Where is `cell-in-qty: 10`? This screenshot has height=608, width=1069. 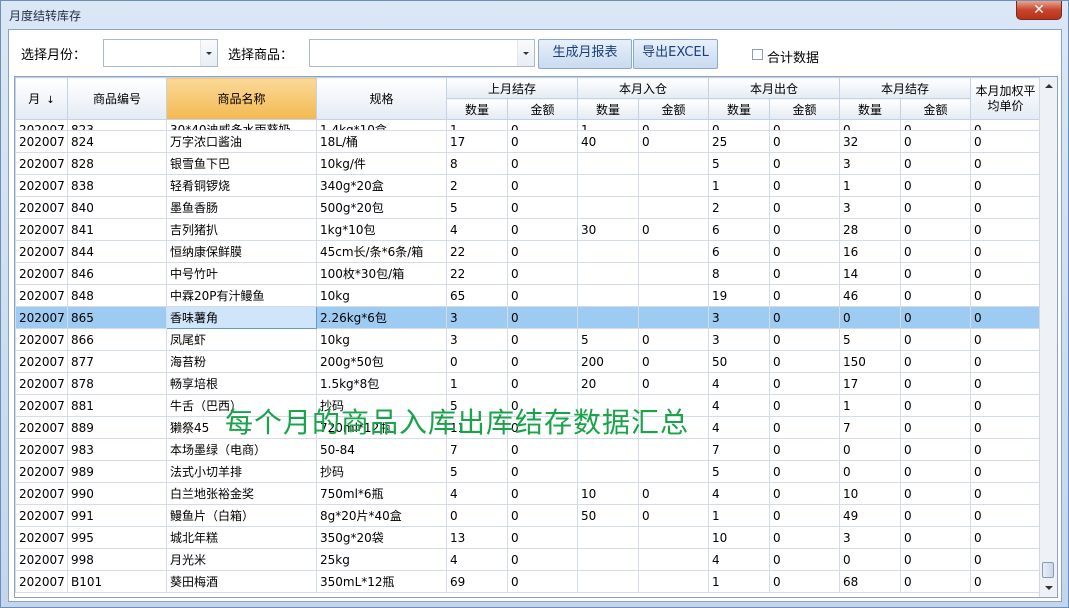
cell-in-qty: 10 is located at coordinates (608, 493).